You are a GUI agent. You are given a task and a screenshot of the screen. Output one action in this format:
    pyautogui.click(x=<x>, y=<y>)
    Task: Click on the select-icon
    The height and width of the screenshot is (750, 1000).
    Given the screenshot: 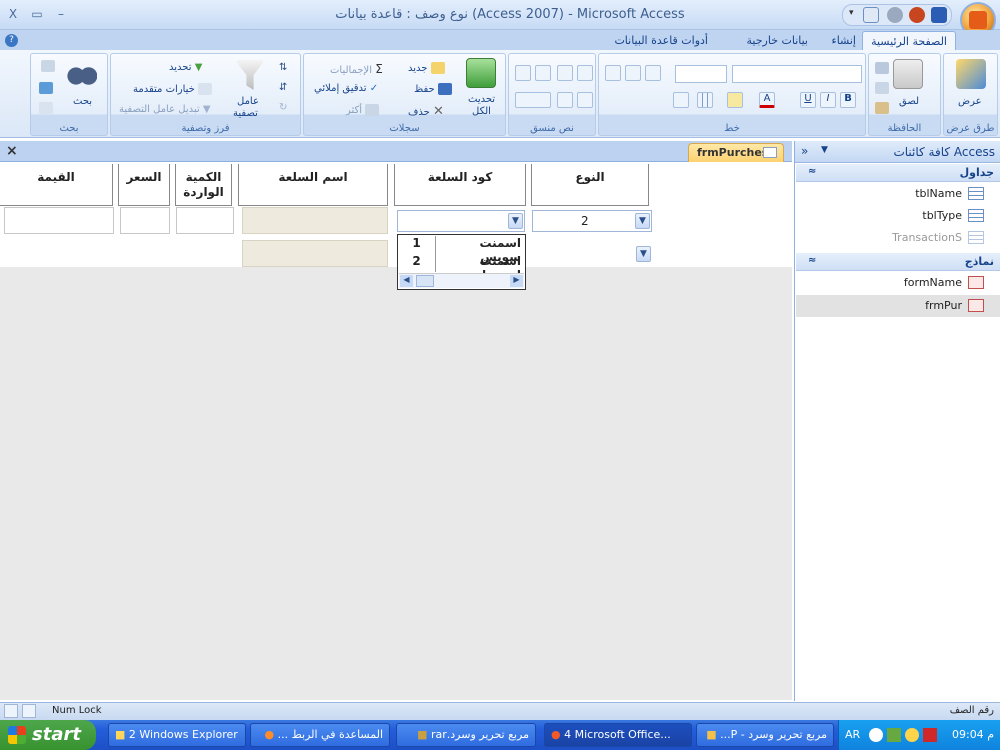 What is the action you would take?
    pyautogui.click(x=46, y=108)
    